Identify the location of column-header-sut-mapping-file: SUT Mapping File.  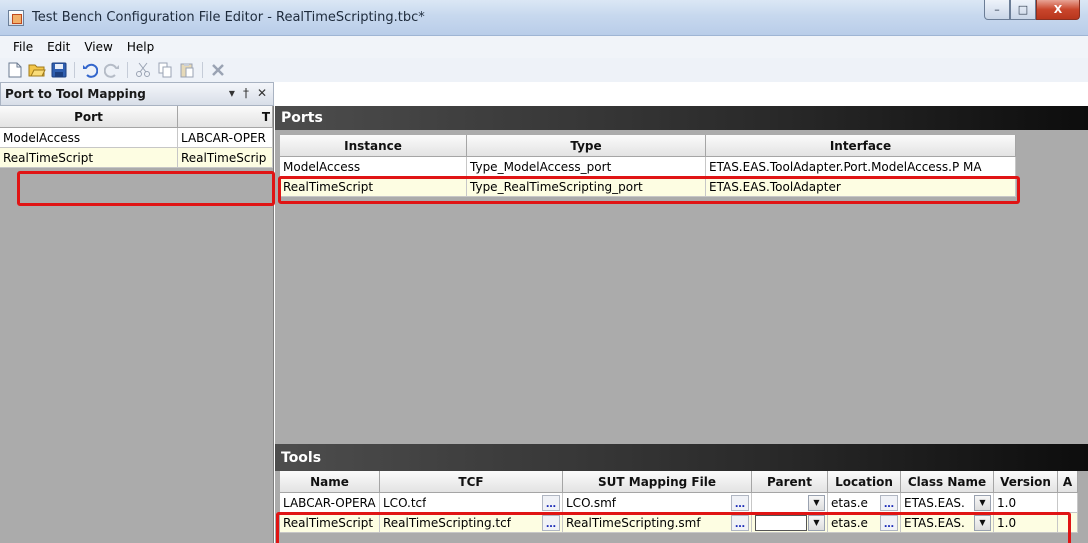
(657, 482).